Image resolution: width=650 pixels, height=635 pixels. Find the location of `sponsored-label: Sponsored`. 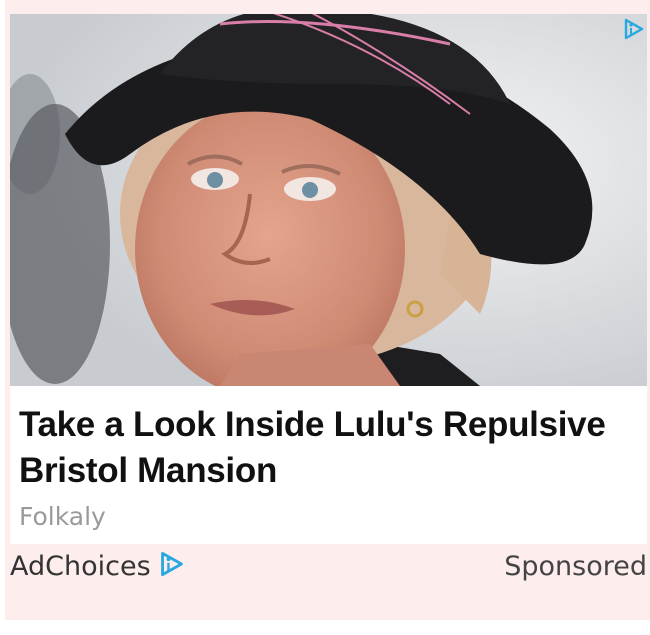

sponsored-label: Sponsored is located at coordinates (575, 566).